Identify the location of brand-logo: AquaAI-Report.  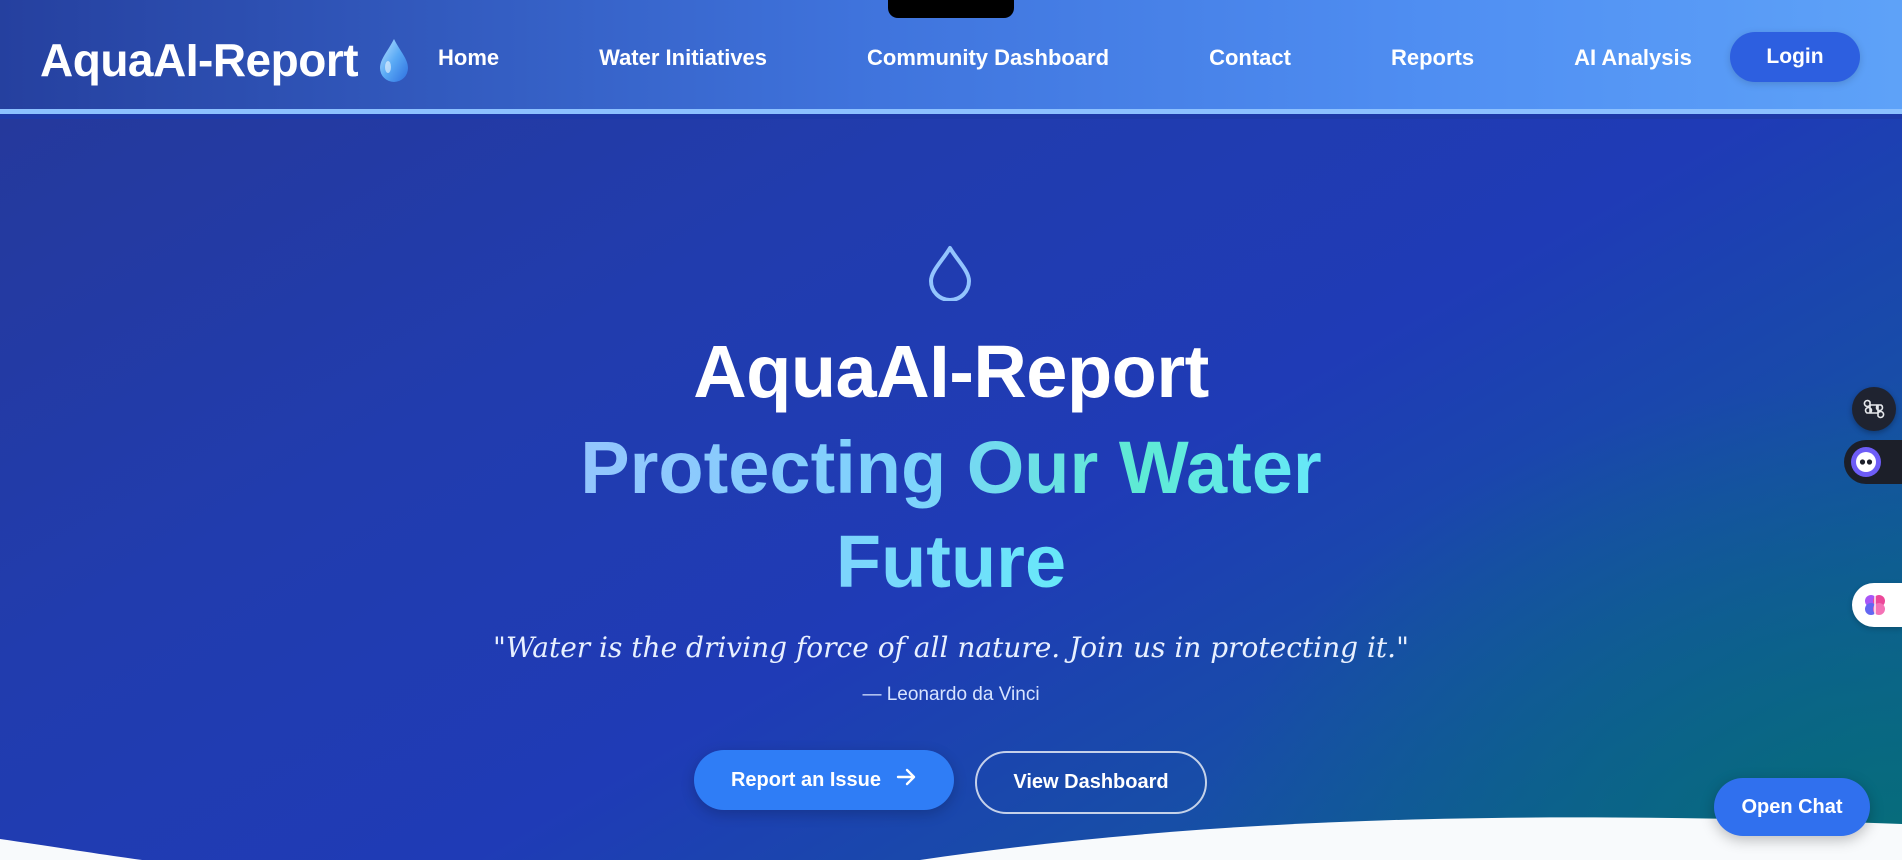
(225, 60).